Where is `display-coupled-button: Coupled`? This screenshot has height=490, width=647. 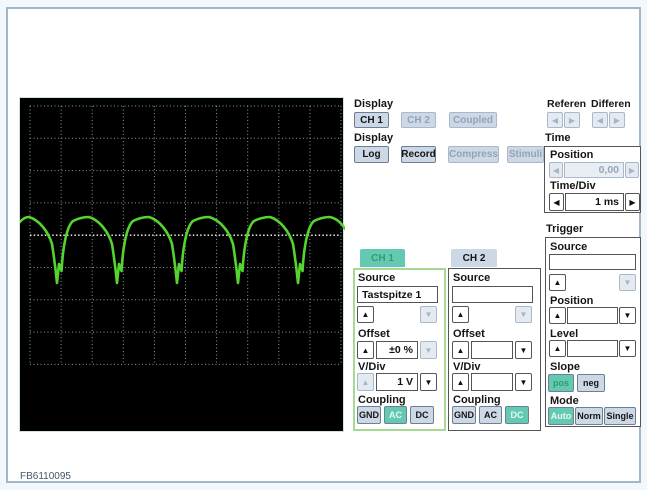
display-coupled-button: Coupled is located at coordinates (473, 120).